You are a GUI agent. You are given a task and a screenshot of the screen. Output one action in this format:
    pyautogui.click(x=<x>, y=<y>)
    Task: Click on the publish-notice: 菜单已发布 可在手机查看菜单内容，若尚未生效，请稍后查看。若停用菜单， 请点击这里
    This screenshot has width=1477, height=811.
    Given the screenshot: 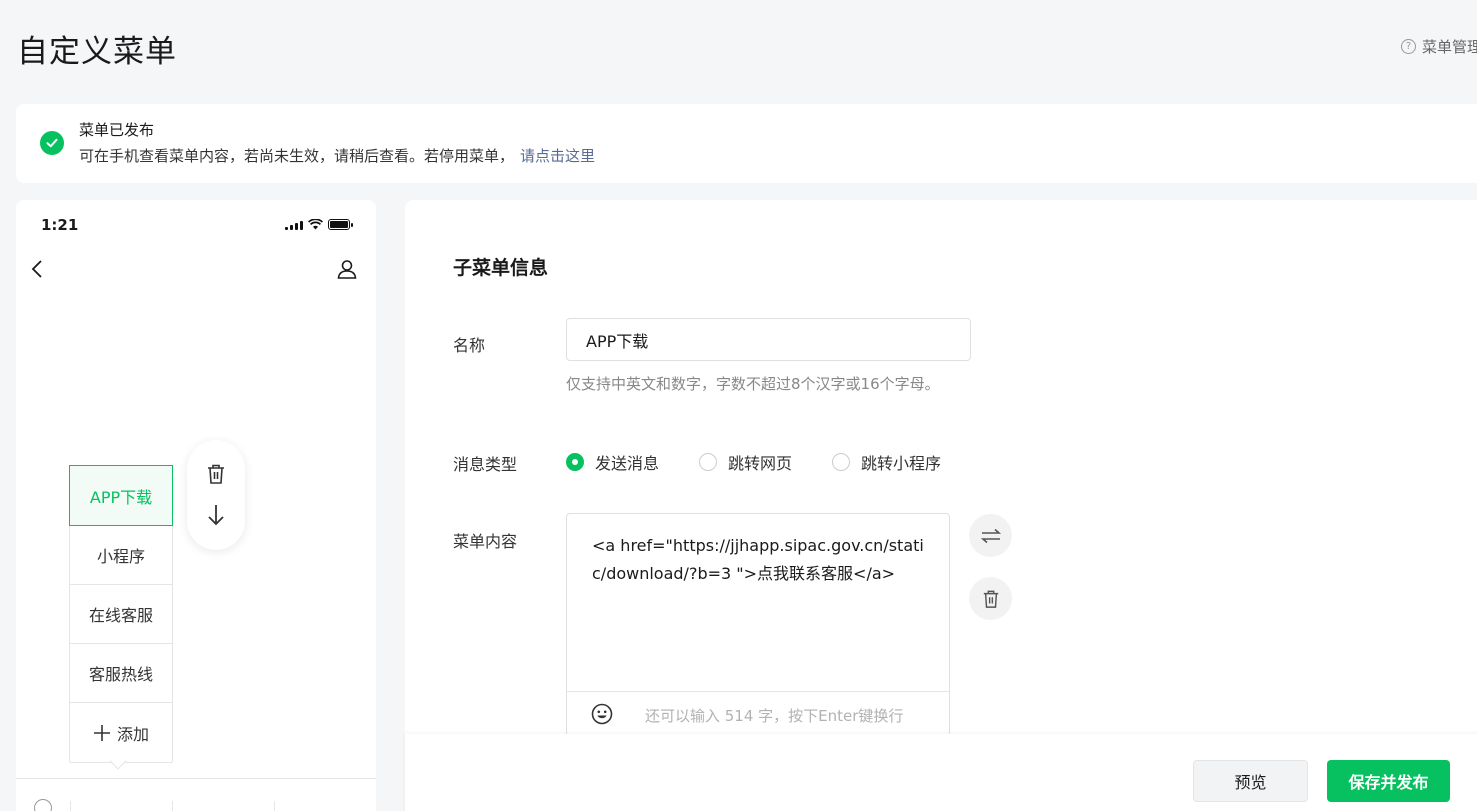 What is the action you would take?
    pyautogui.click(x=746, y=143)
    